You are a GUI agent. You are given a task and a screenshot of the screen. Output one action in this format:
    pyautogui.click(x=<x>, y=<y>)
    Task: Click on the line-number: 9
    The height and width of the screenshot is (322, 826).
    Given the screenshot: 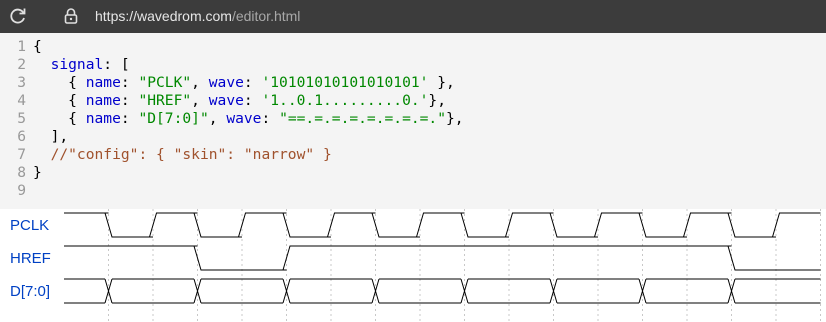 What is the action you would take?
    pyautogui.click(x=21, y=190)
    